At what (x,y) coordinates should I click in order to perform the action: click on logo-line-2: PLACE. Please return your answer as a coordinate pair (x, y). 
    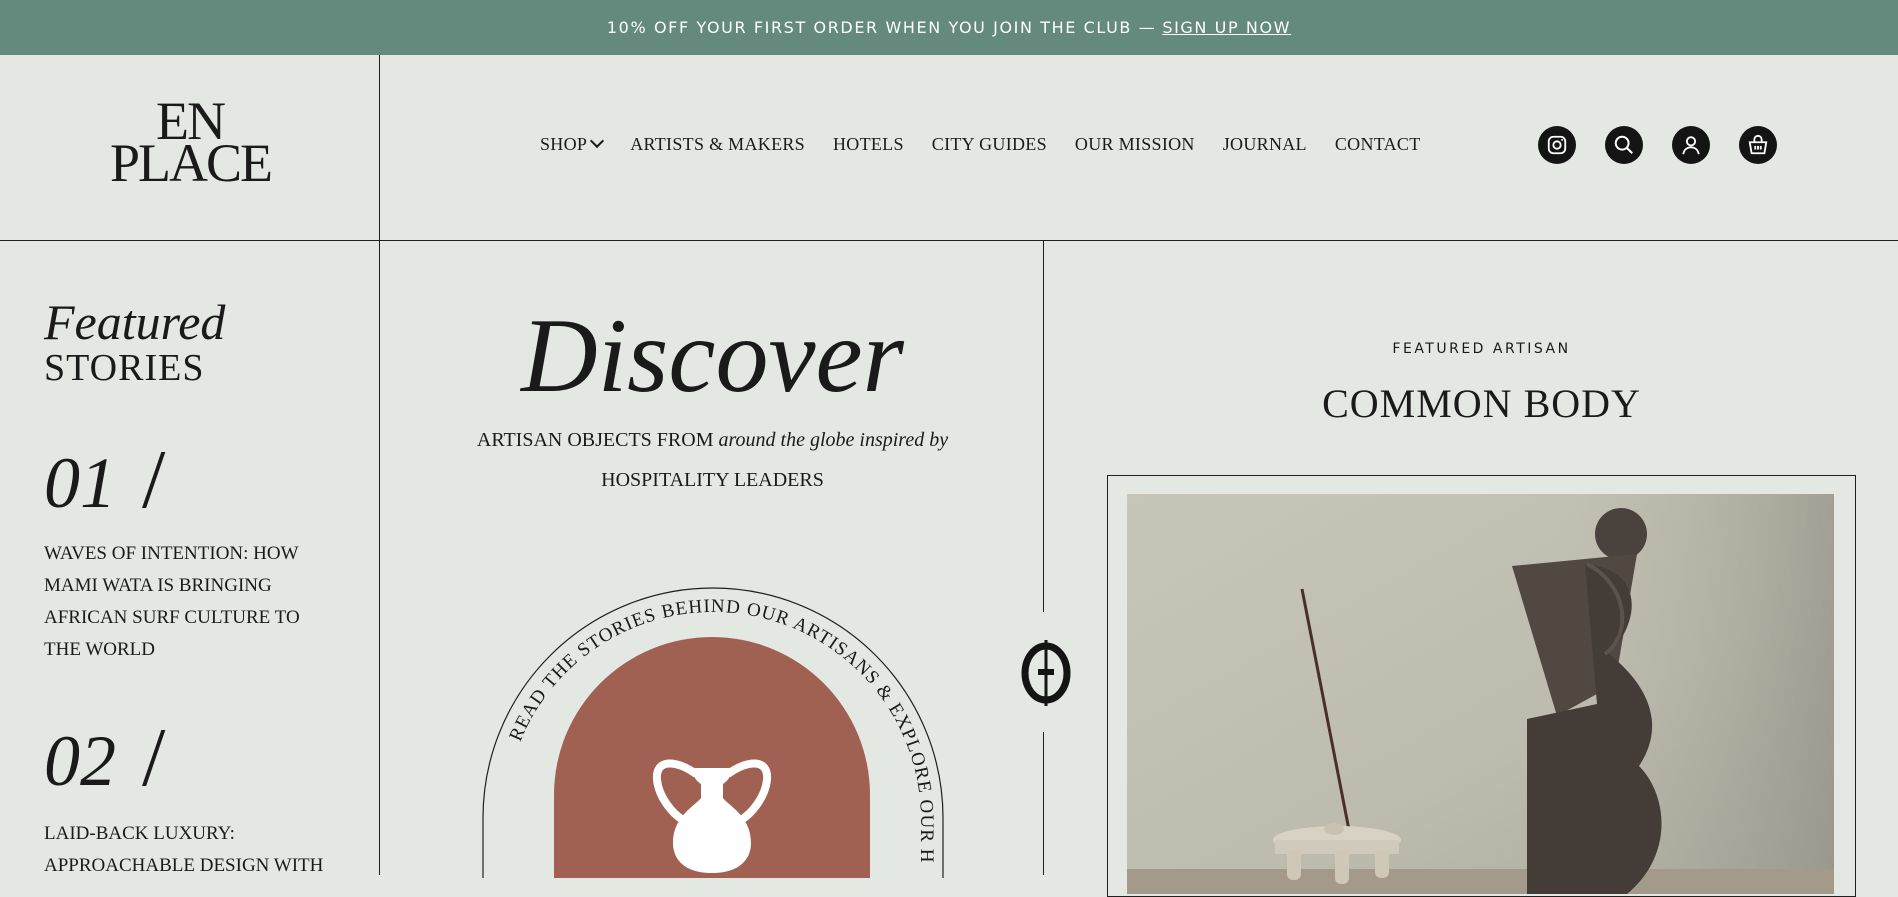
    Looking at the image, I should click on (191, 163).